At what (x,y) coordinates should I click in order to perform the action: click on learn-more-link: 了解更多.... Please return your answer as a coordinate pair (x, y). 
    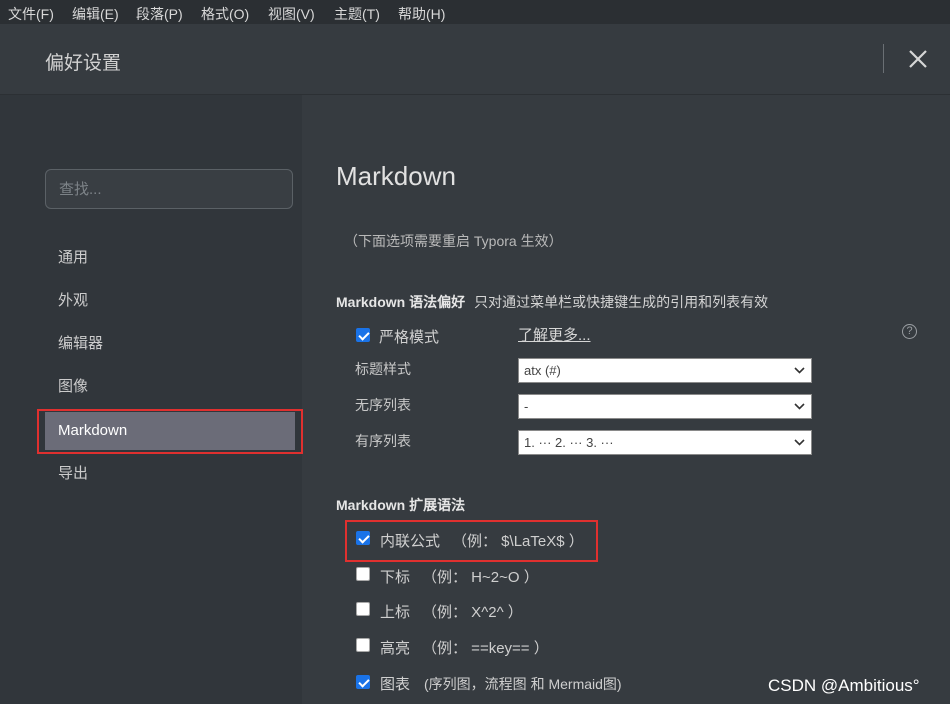
    Looking at the image, I should click on (554, 334).